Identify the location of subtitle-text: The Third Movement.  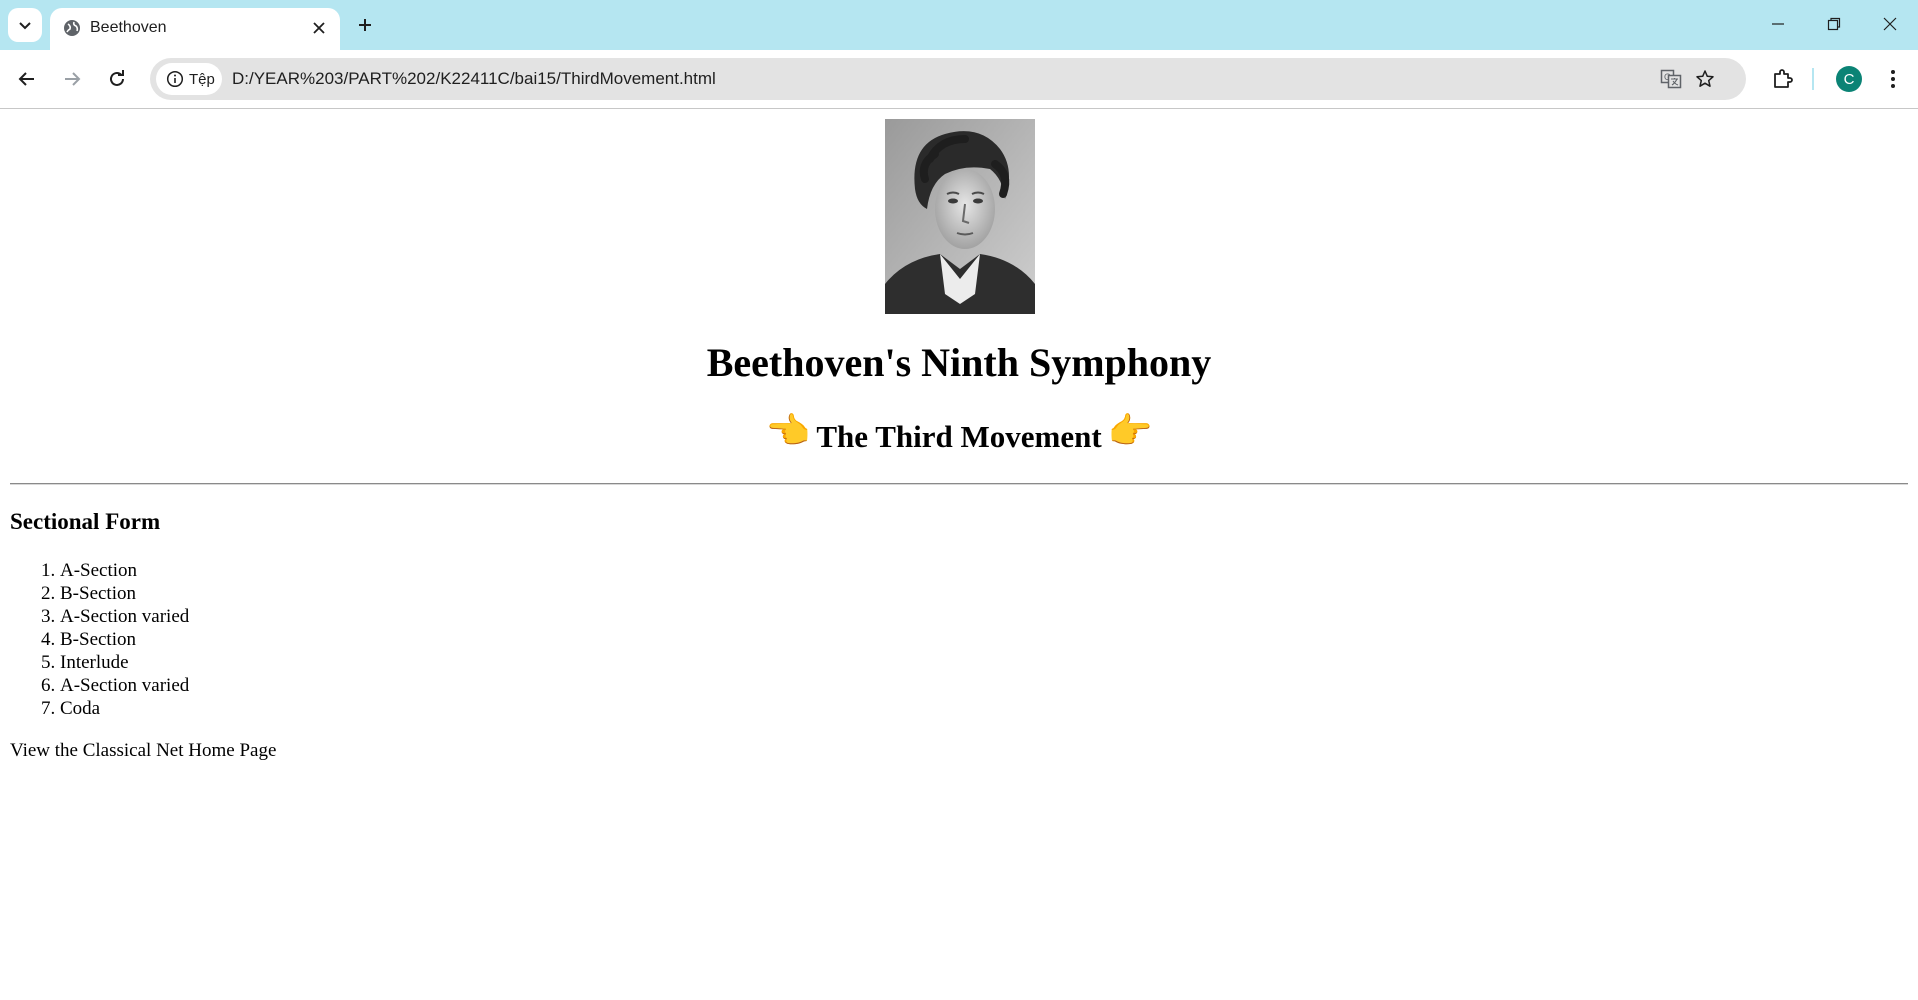
(959, 436).